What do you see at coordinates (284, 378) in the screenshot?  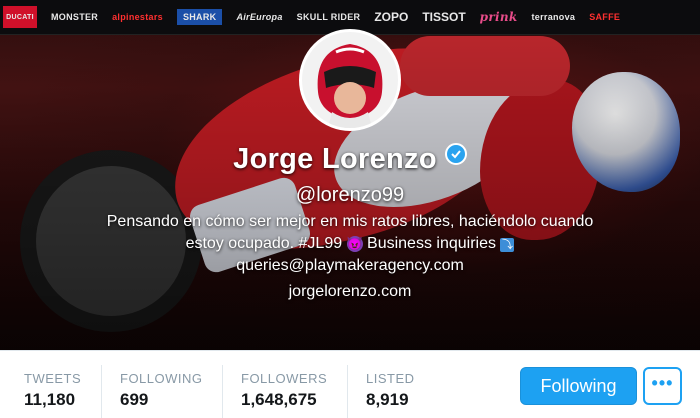 I see `stat-label: FOLLOWERS` at bounding box center [284, 378].